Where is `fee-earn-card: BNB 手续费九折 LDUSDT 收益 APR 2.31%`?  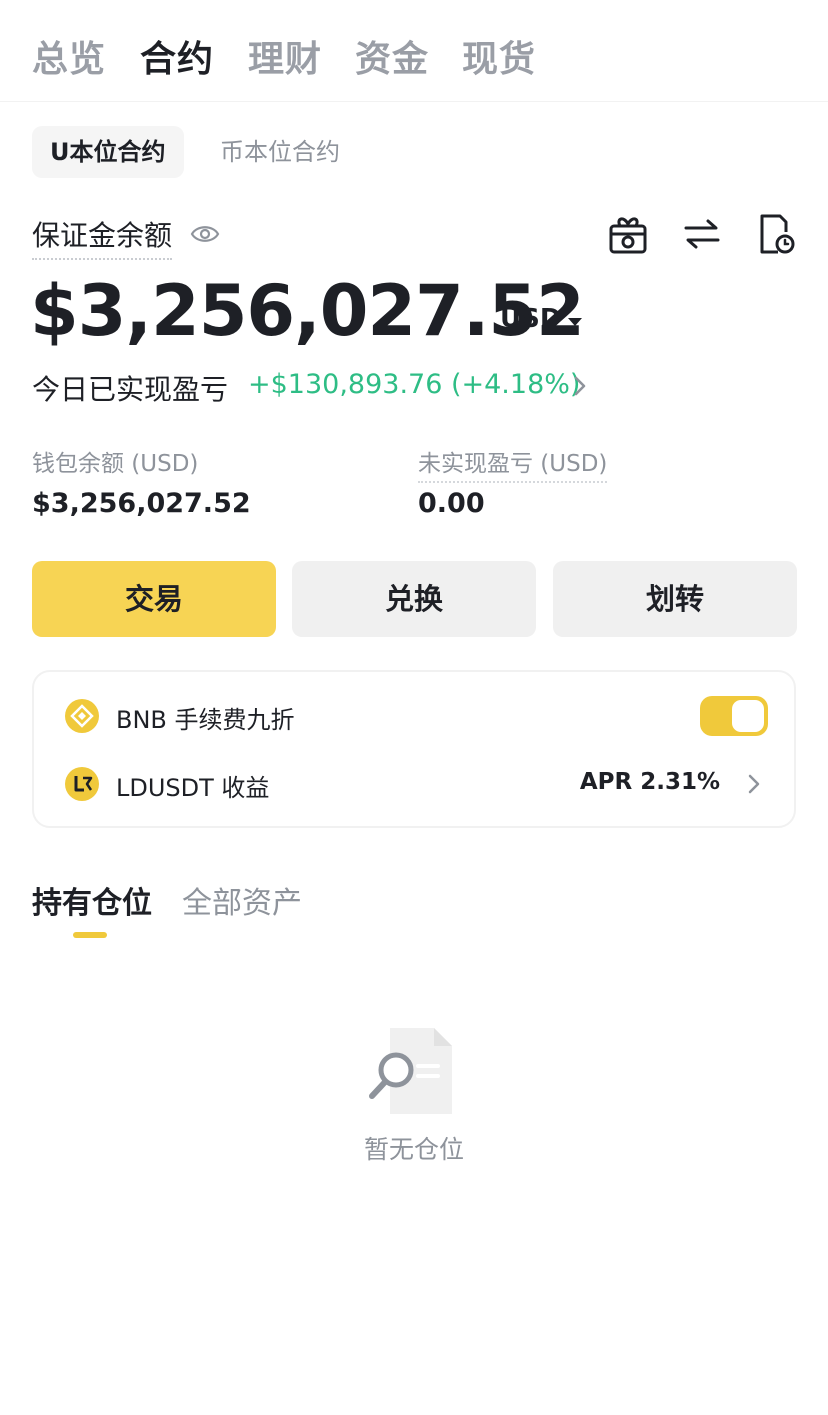
fee-earn-card: BNB 手续费九折 LDUSDT 收益 APR 2.31% is located at coordinates (414, 749).